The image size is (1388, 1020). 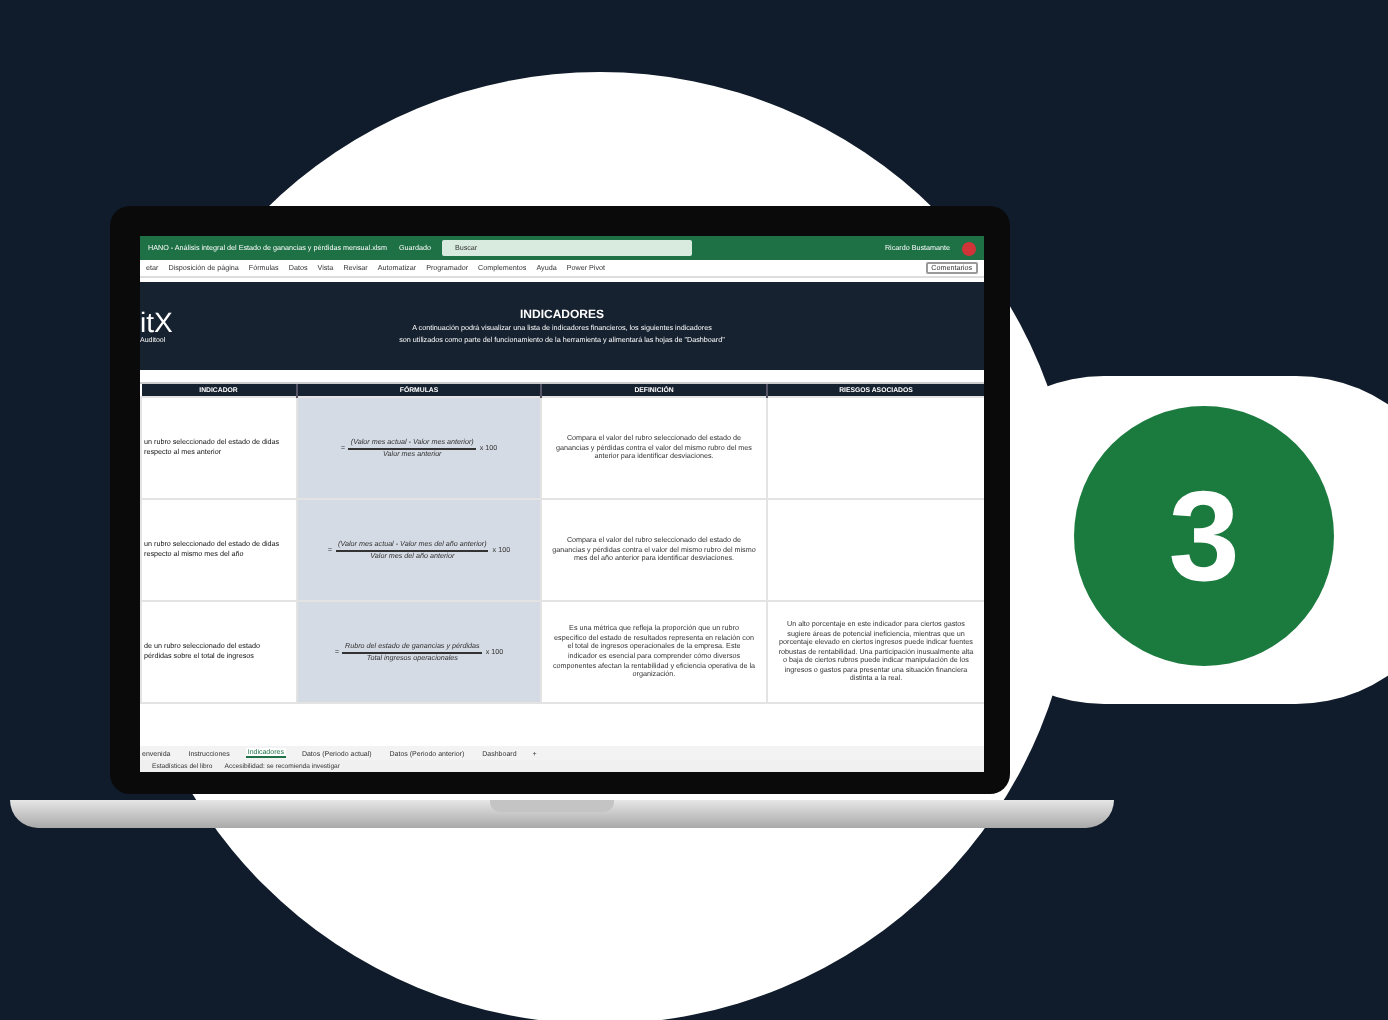 What do you see at coordinates (157, 322) in the screenshot?
I see `logo: itX` at bounding box center [157, 322].